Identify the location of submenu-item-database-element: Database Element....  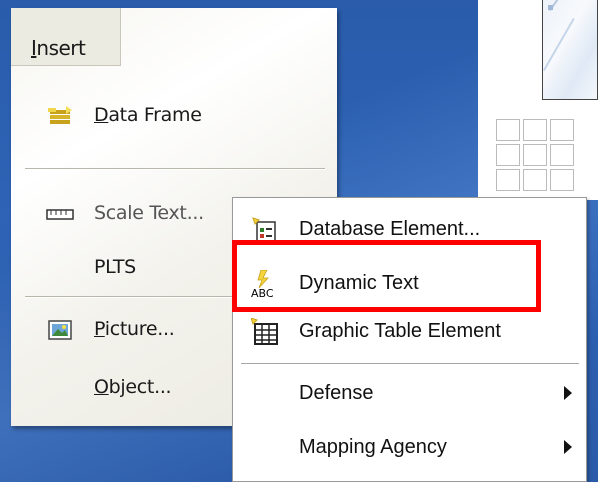
(409, 230).